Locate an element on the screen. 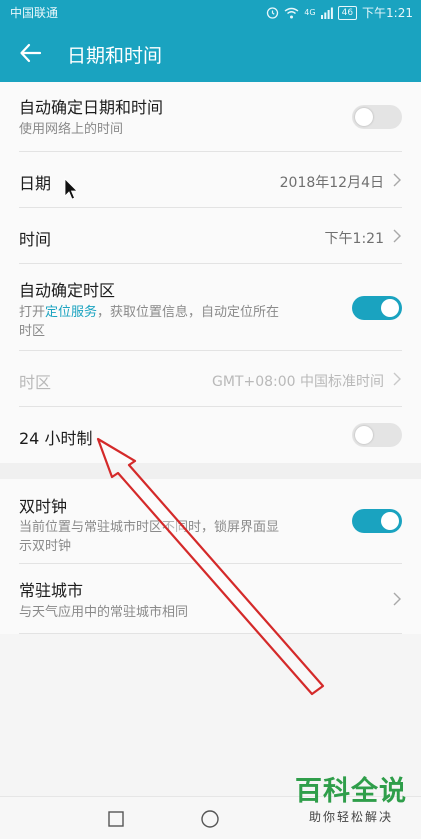 The width and height of the screenshot is (421, 839). setting-label: 双时钟 is located at coordinates (43, 506).